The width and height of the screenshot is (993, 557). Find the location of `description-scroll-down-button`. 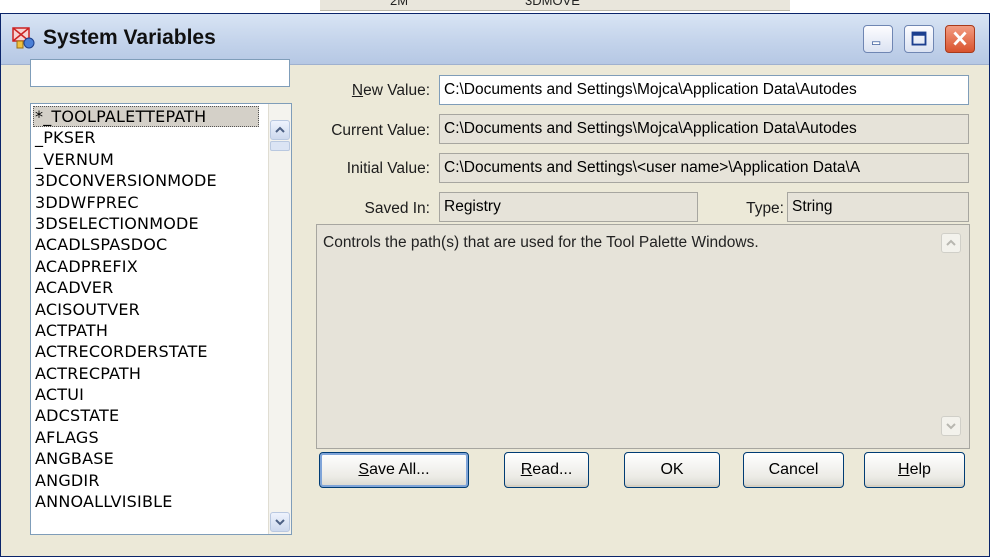

description-scroll-down-button is located at coordinates (951, 426).